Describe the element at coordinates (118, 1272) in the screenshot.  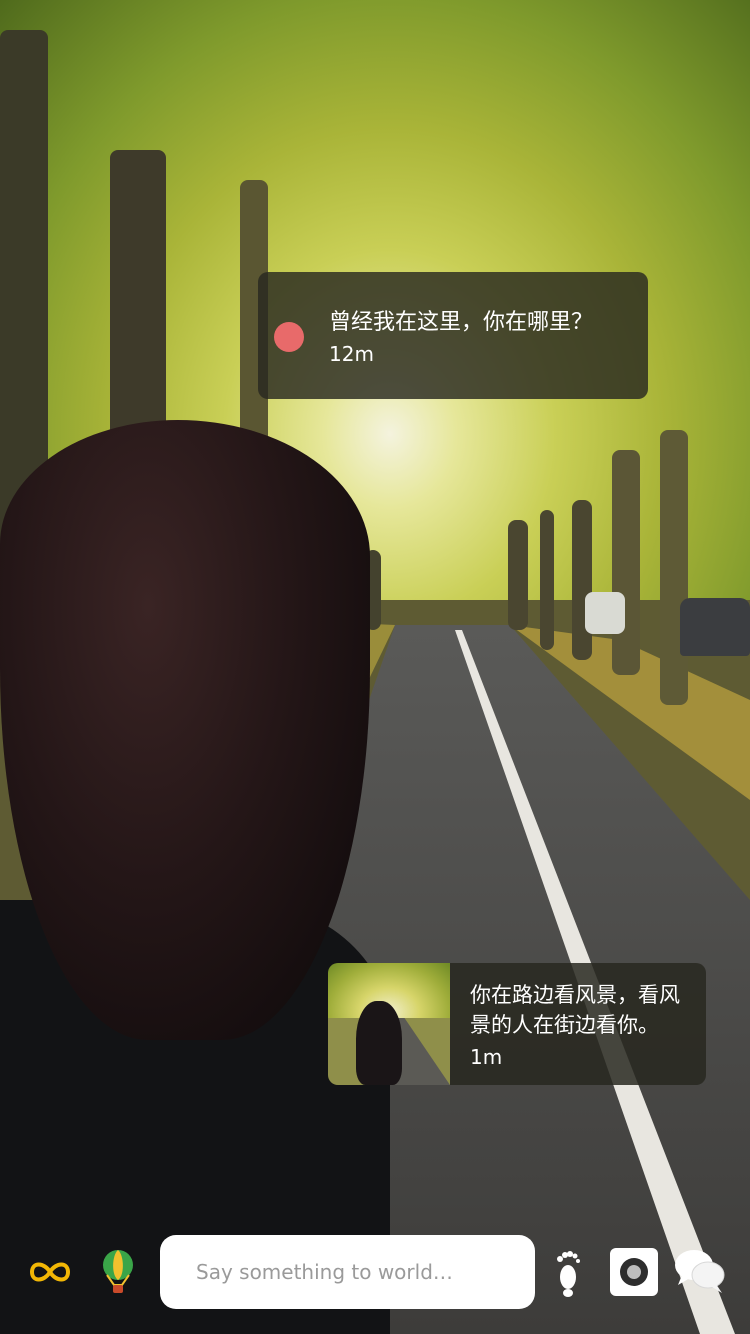
I see `balloon-icon` at that location.